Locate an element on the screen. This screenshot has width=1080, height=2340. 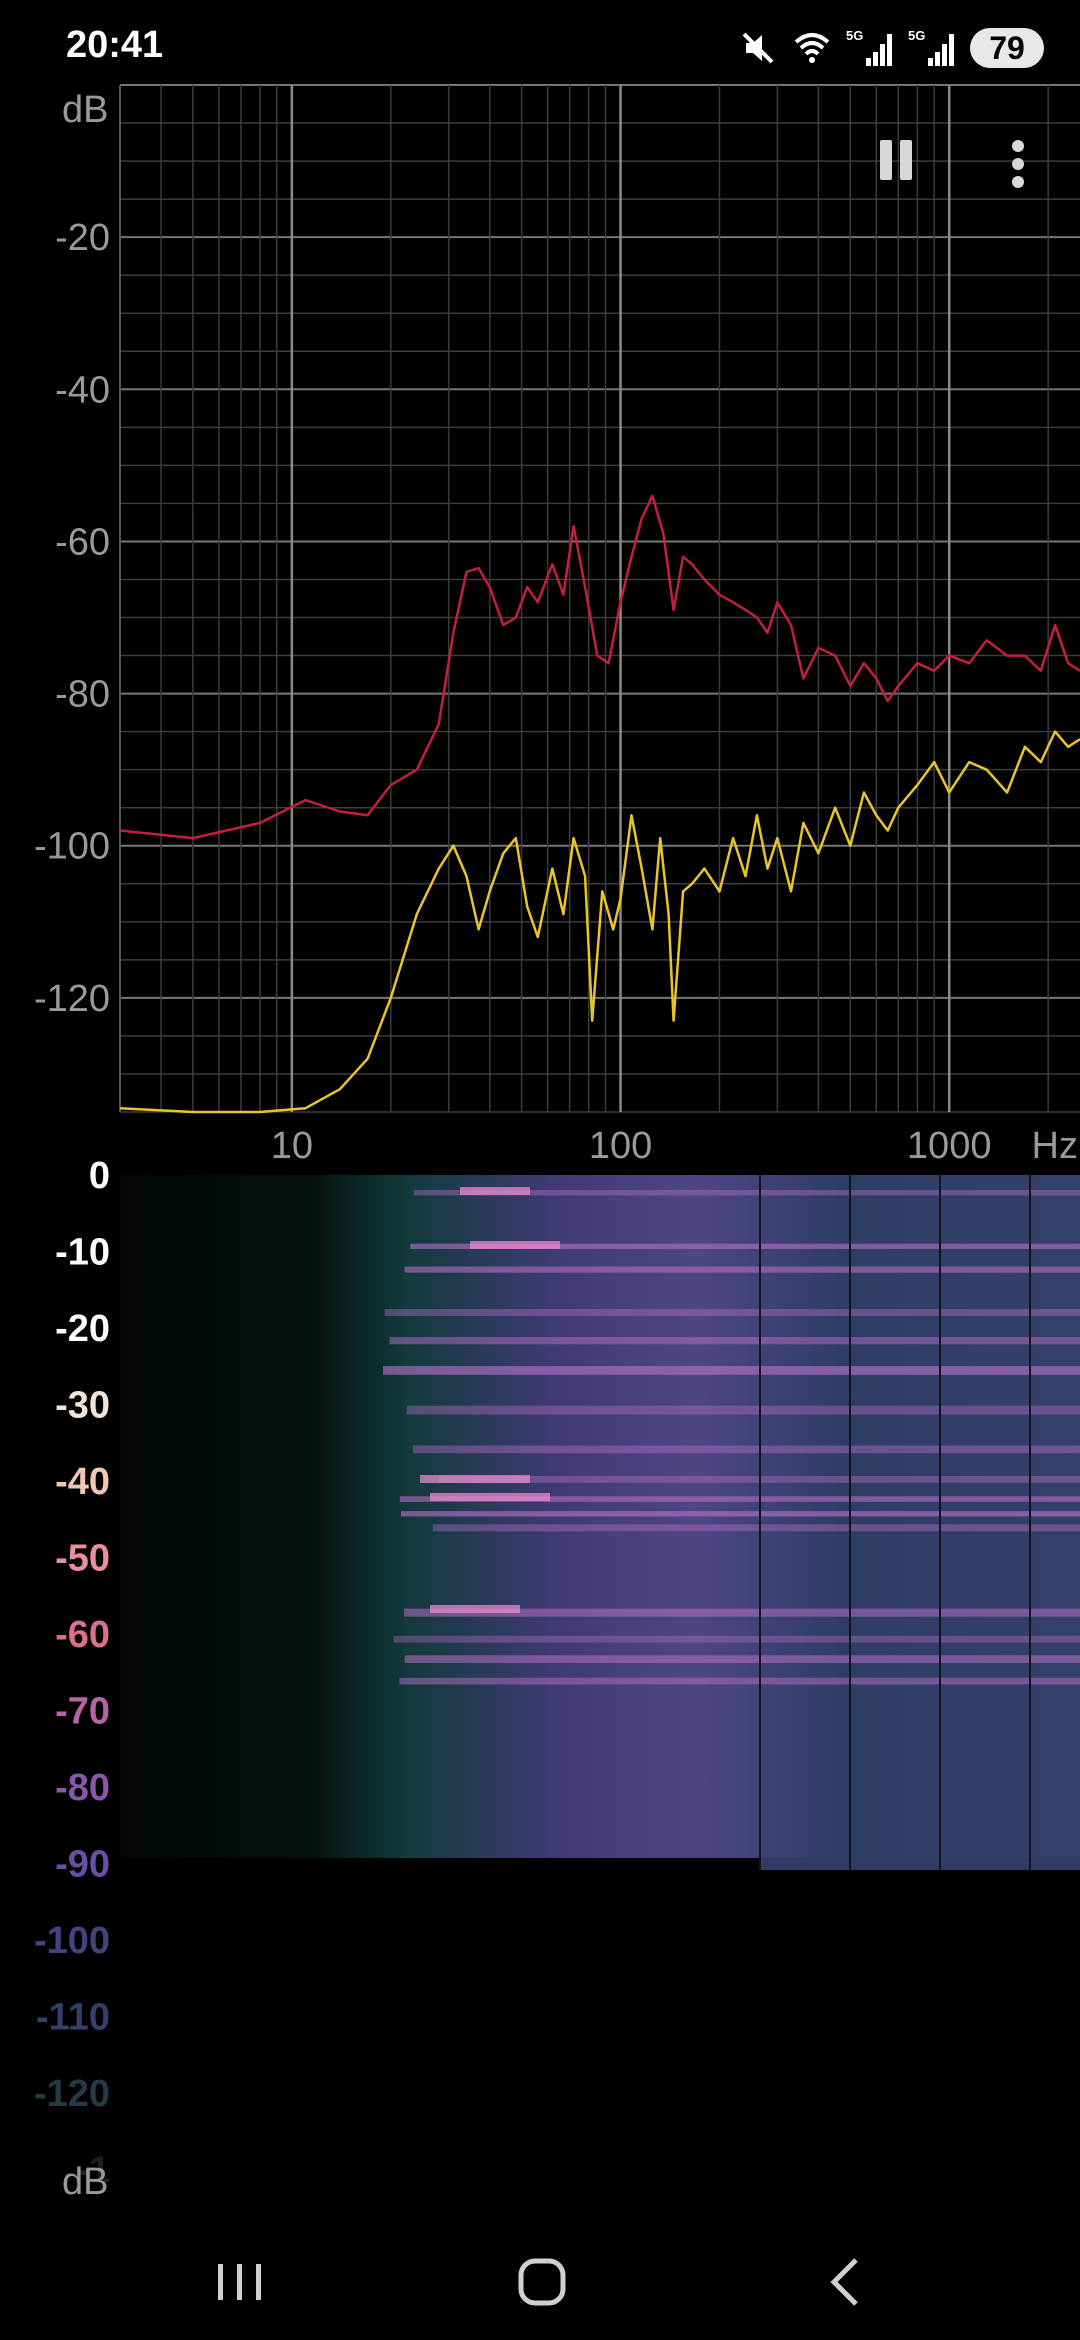
spectrogram-tick-label: -70 is located at coordinates (82, 1712).